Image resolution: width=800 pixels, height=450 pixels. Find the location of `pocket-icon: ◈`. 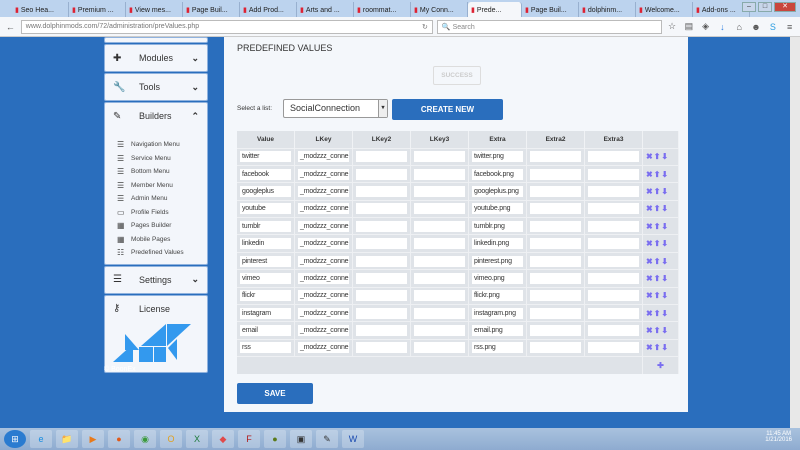

pocket-icon: ◈ is located at coordinates (705, 26).